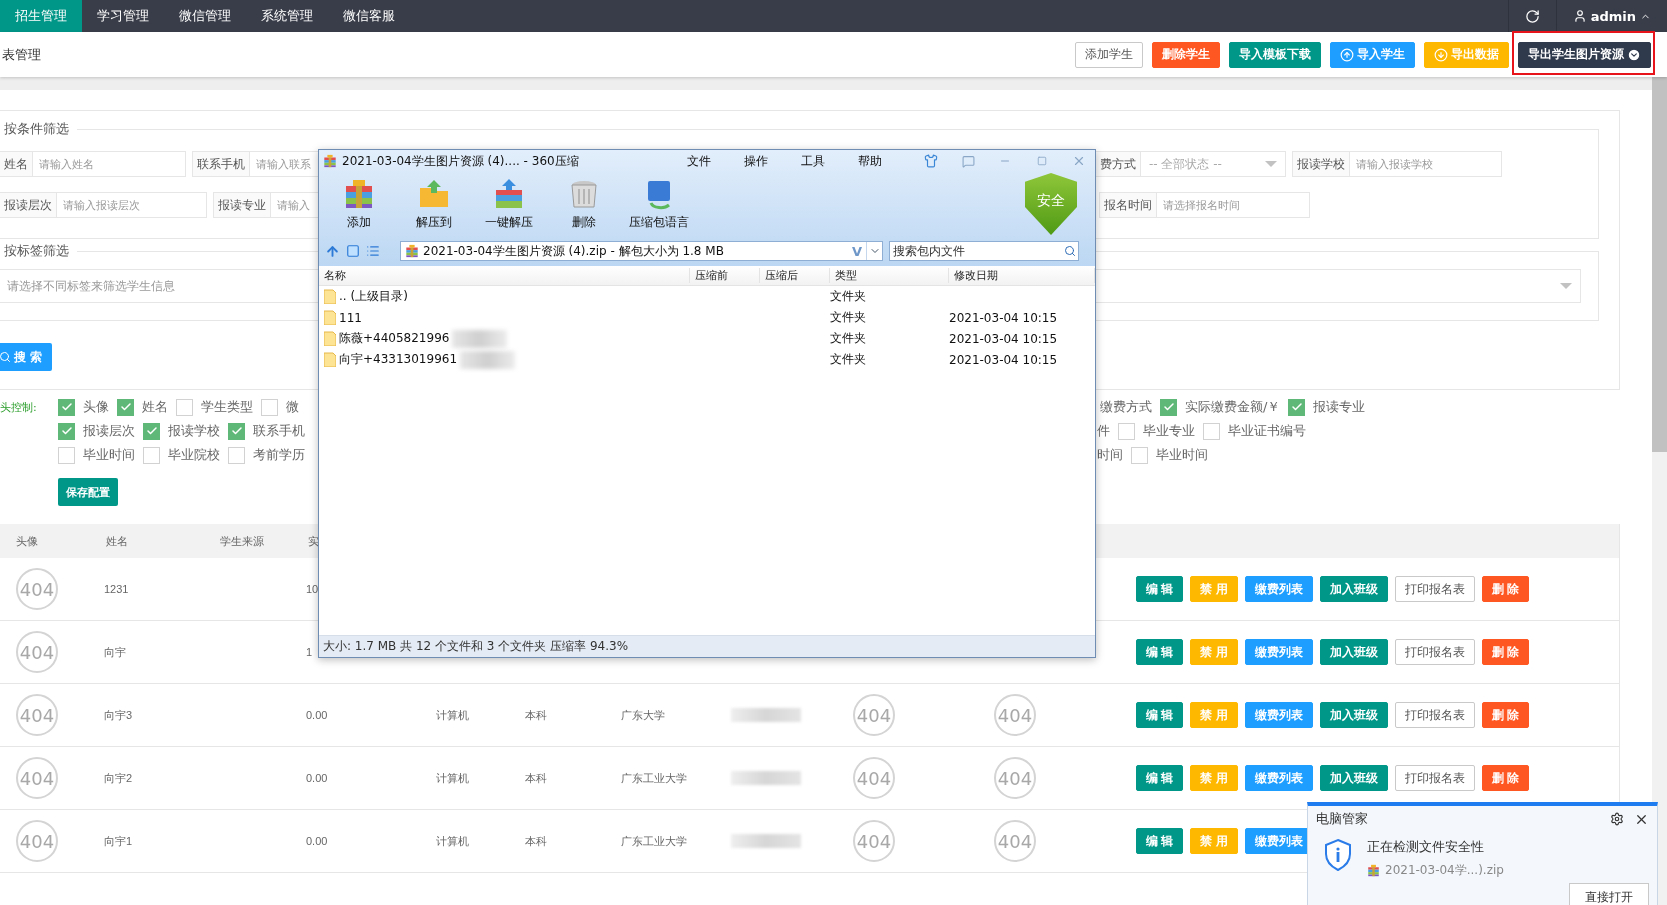 This screenshot has height=905, width=1667. What do you see at coordinates (884, 161) in the screenshot?
I see `menu-item: 帮助` at bounding box center [884, 161].